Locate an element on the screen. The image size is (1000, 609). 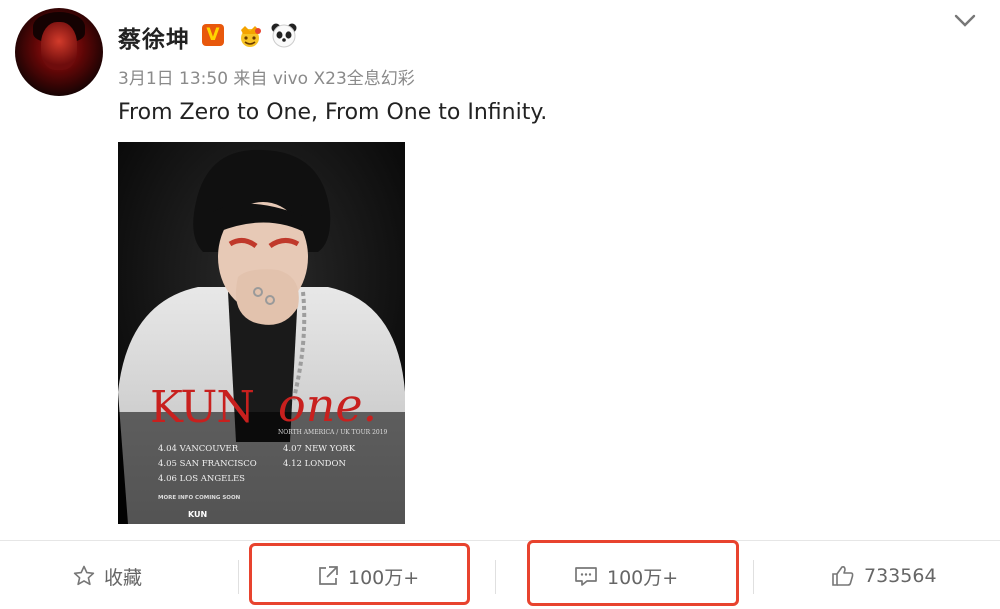
avatar-face is located at coordinates (59, 46).